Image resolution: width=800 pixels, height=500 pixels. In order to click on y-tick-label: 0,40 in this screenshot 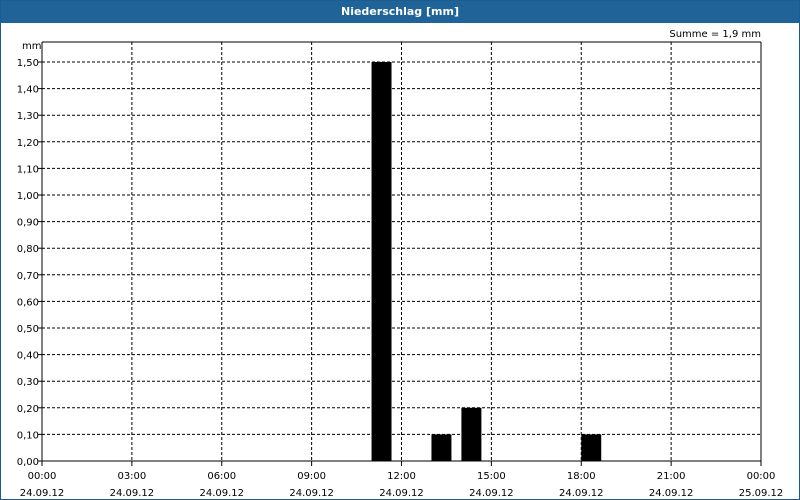, I will do `click(28, 356)`.